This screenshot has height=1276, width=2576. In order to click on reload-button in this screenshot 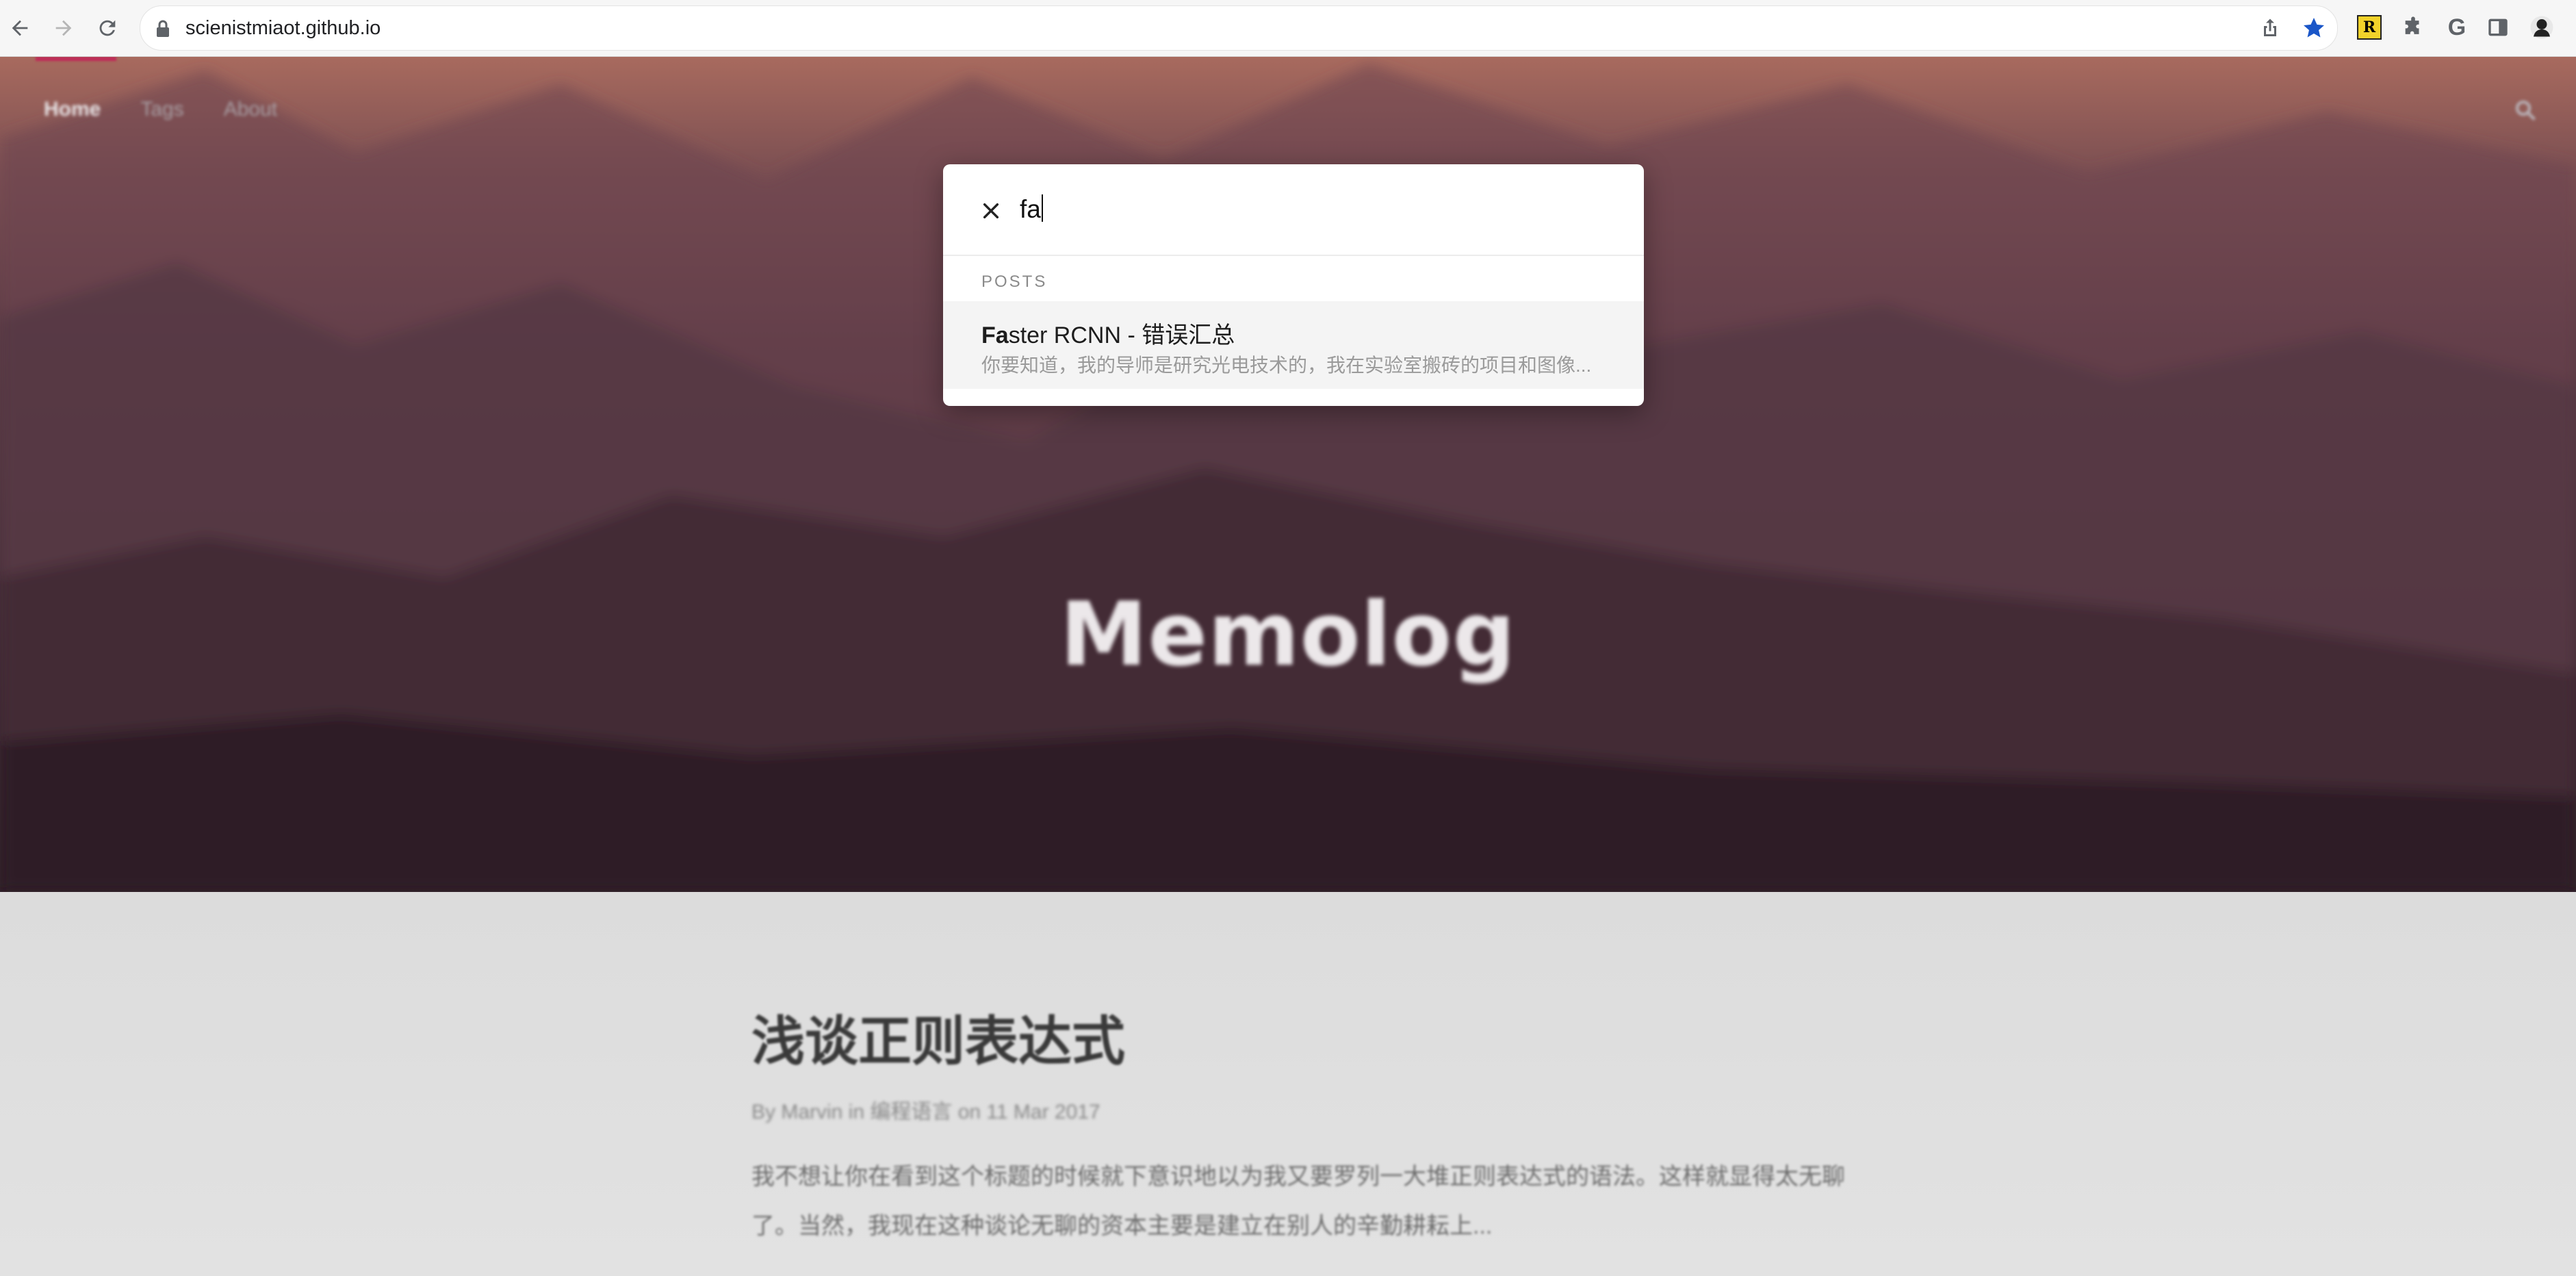, I will do `click(107, 28)`.